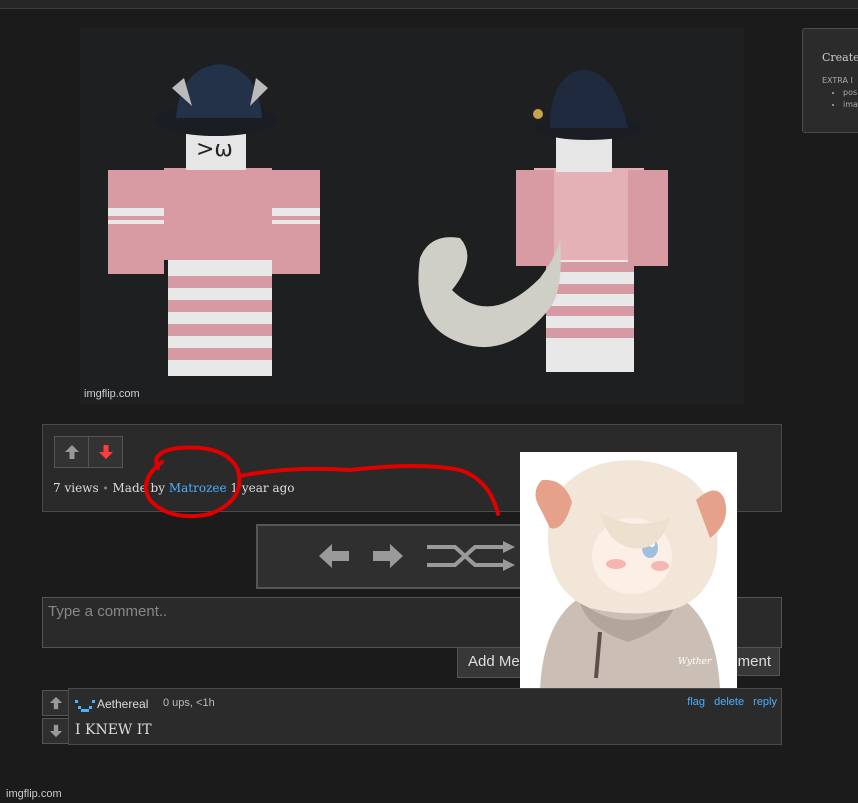  Describe the element at coordinates (840, 57) in the screenshot. I see `side-panel-title: Create` at that location.